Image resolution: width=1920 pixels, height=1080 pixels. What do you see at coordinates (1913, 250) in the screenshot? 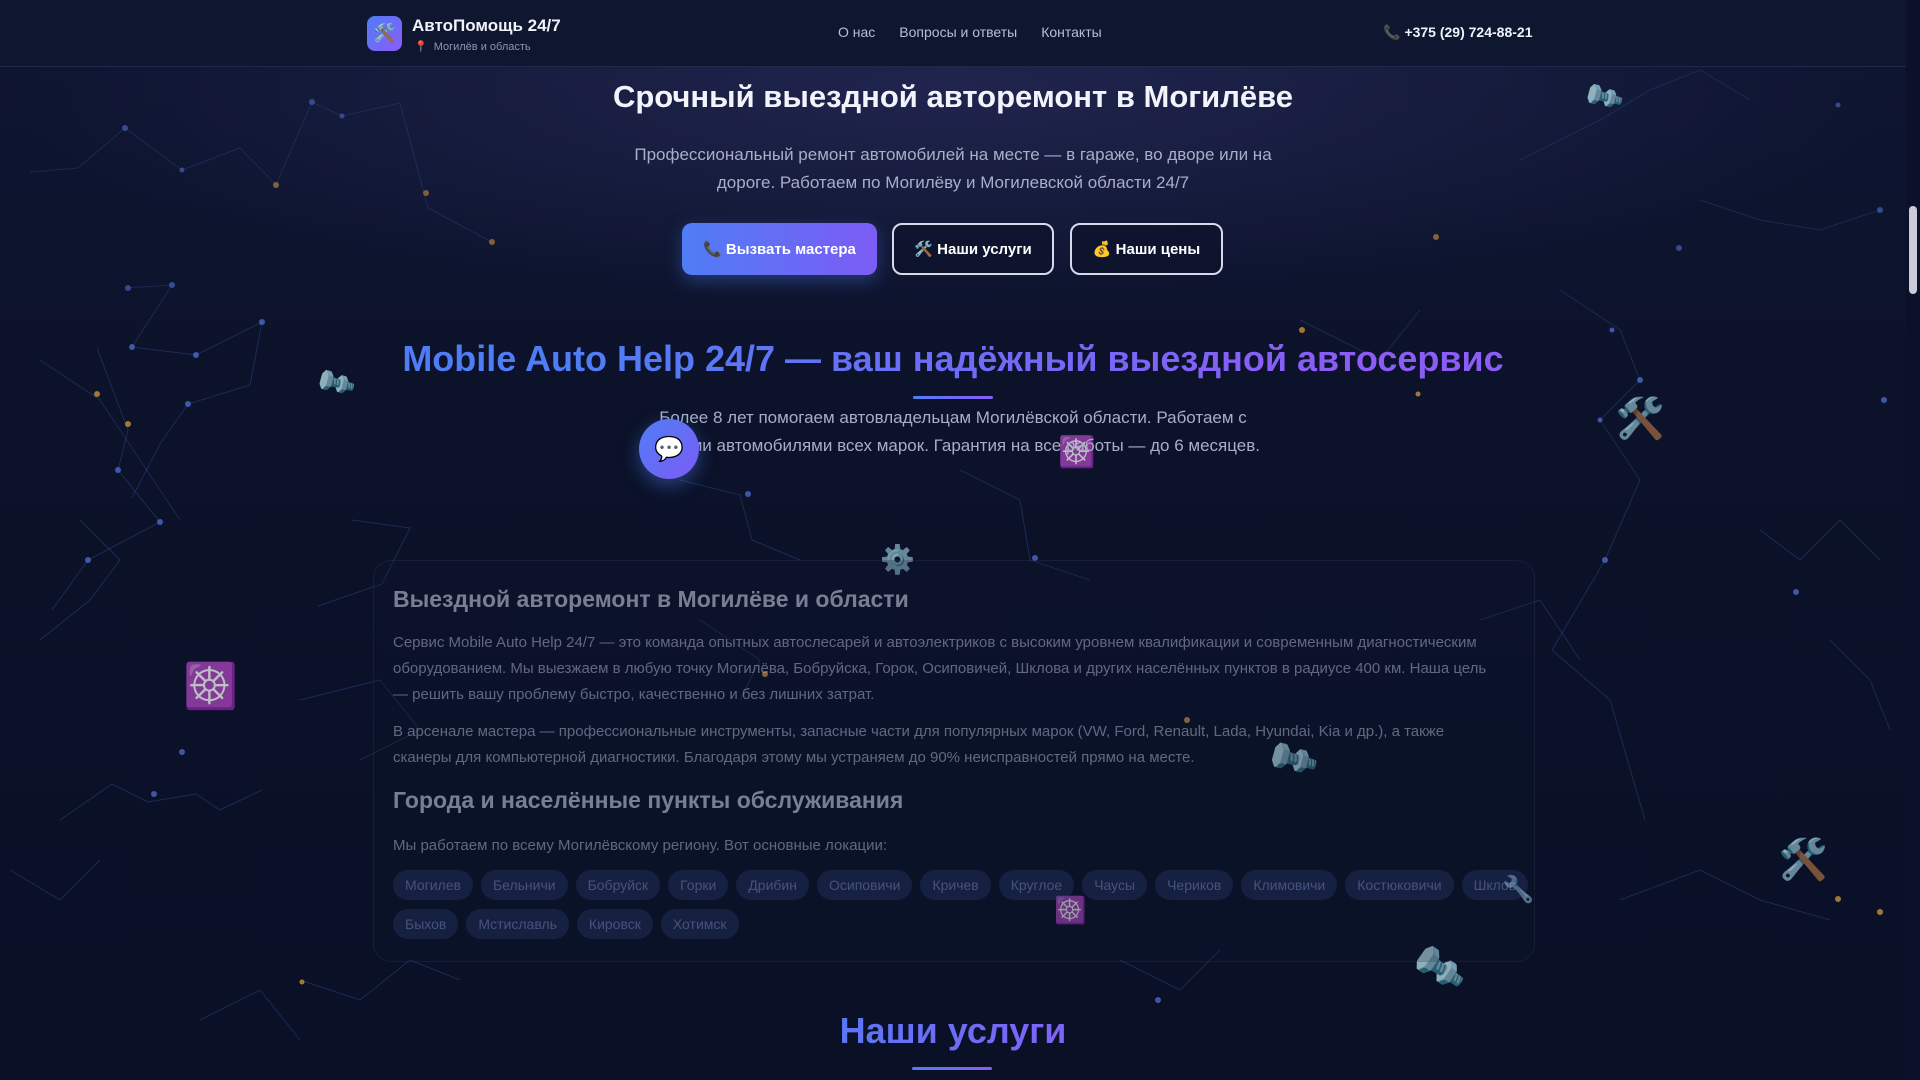
I see `scrollbar-thumb` at bounding box center [1913, 250].